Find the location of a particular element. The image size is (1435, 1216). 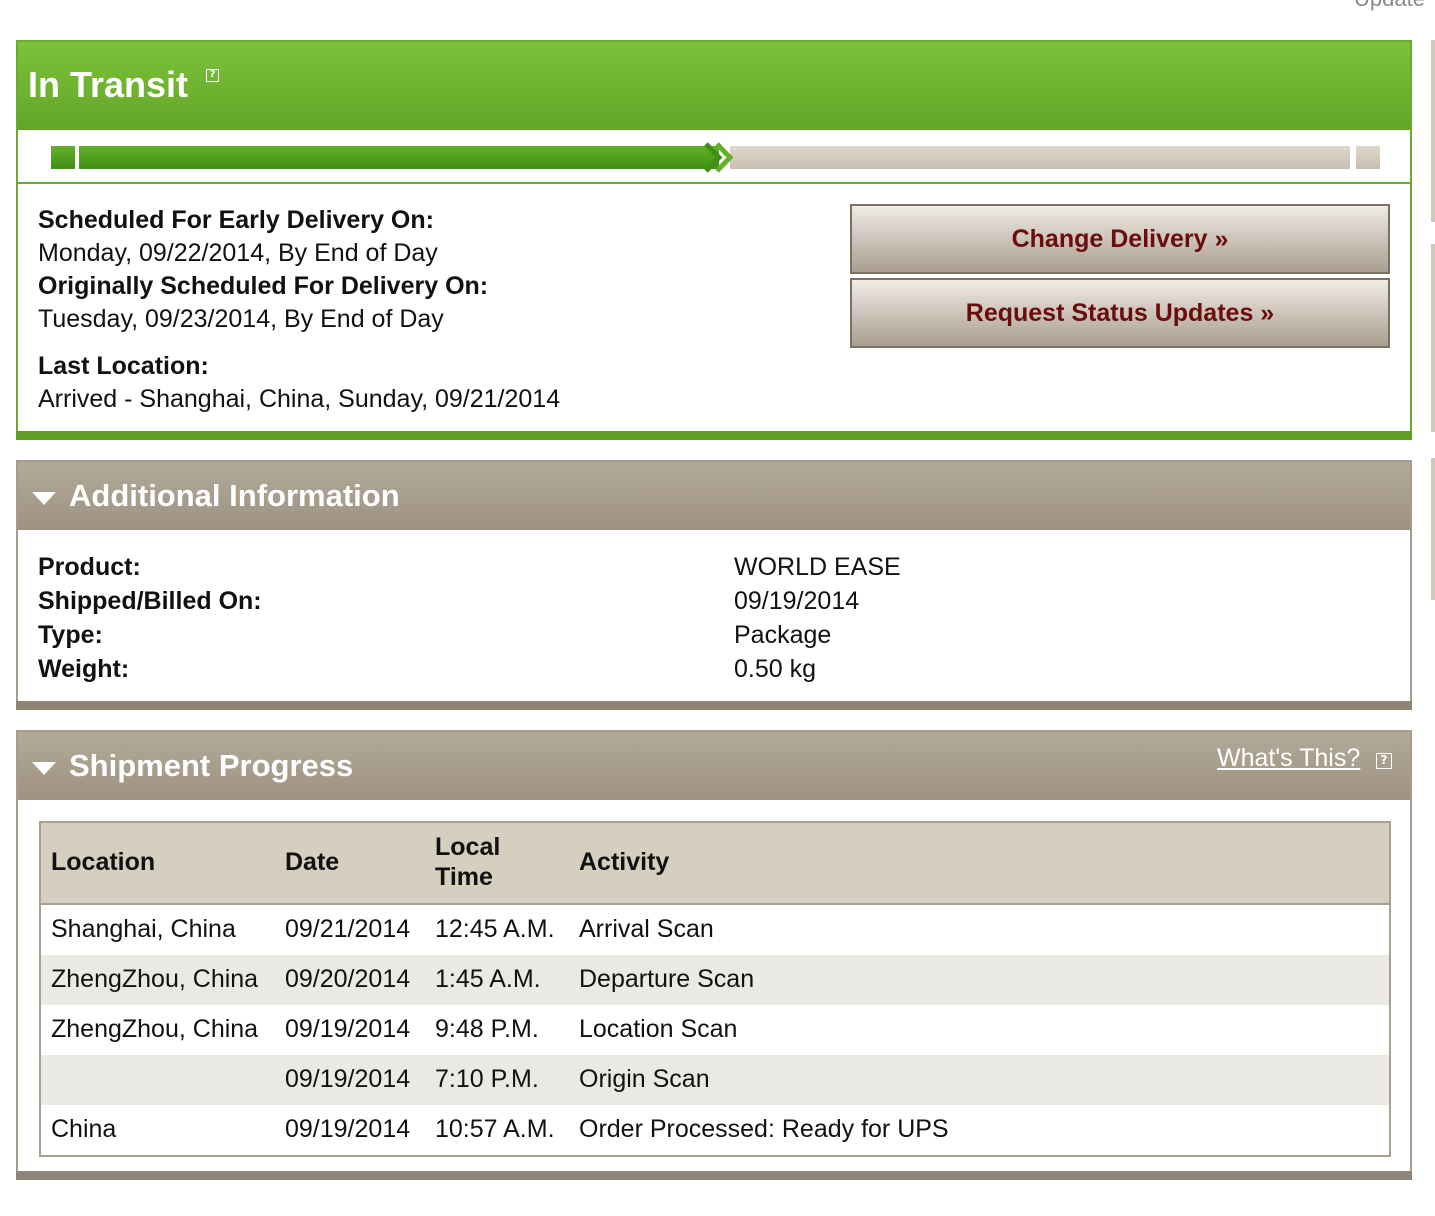

request-status-updates-button: Request Status Updates » is located at coordinates (1120, 313).